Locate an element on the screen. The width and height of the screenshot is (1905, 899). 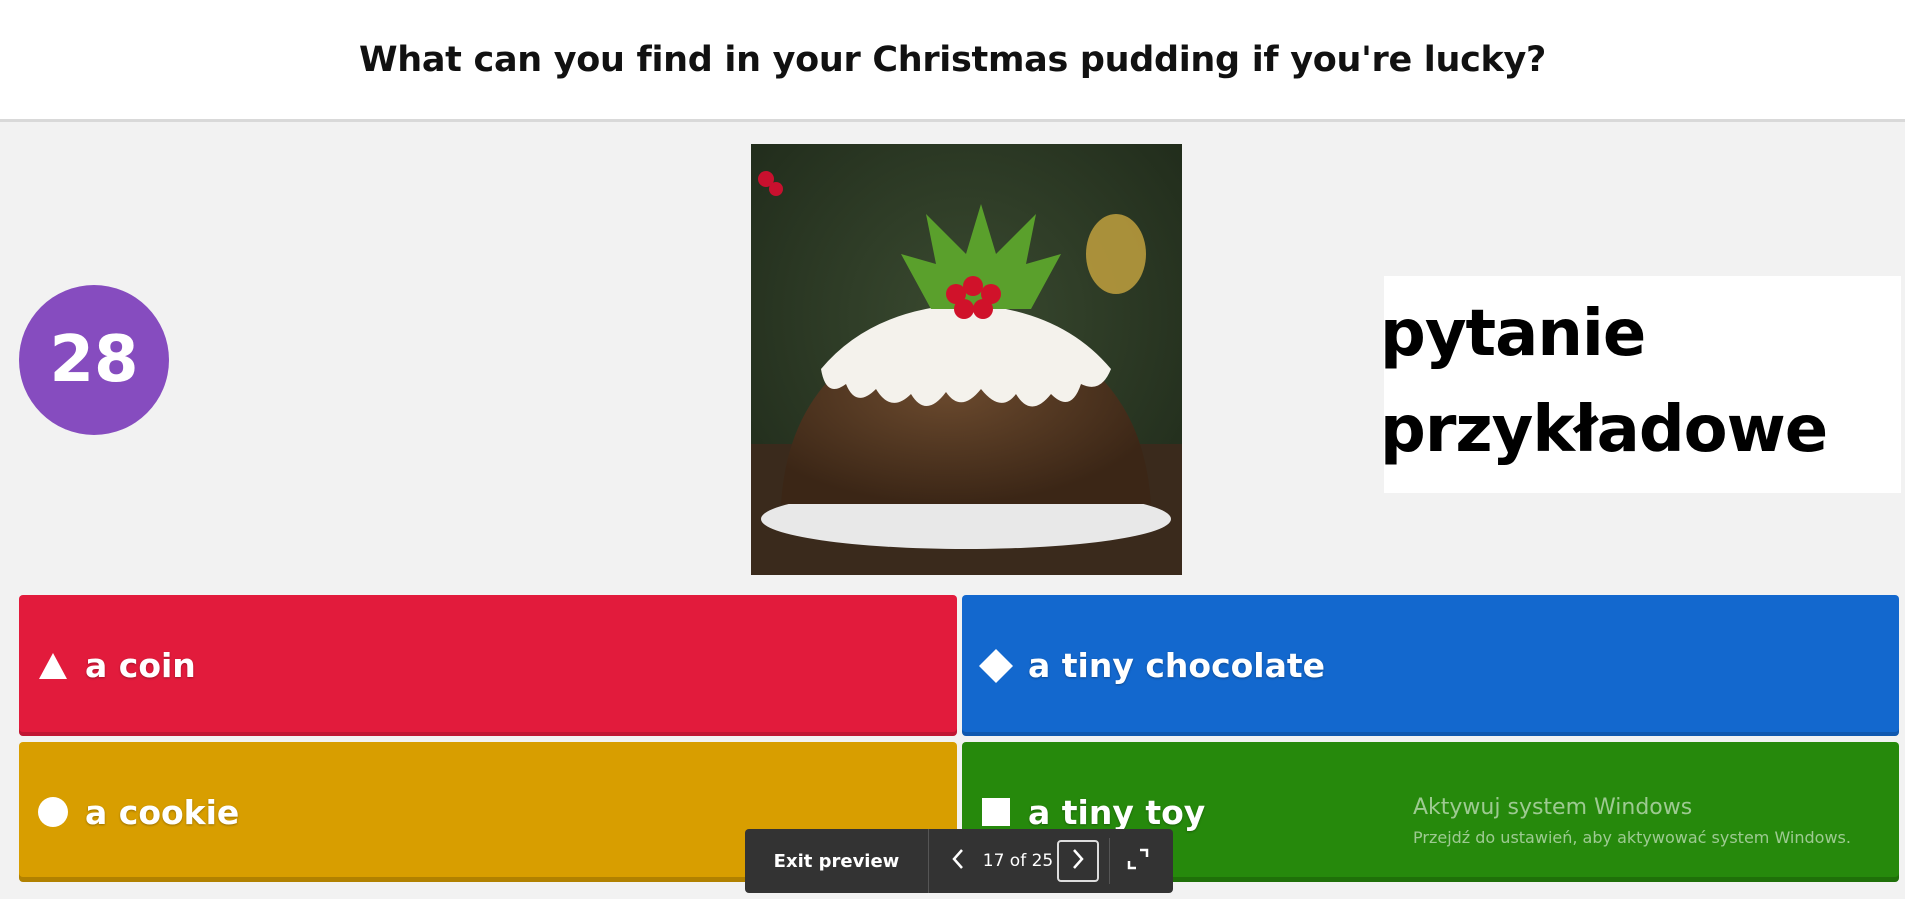
fullscreen-button is located at coordinates (1138, 861).